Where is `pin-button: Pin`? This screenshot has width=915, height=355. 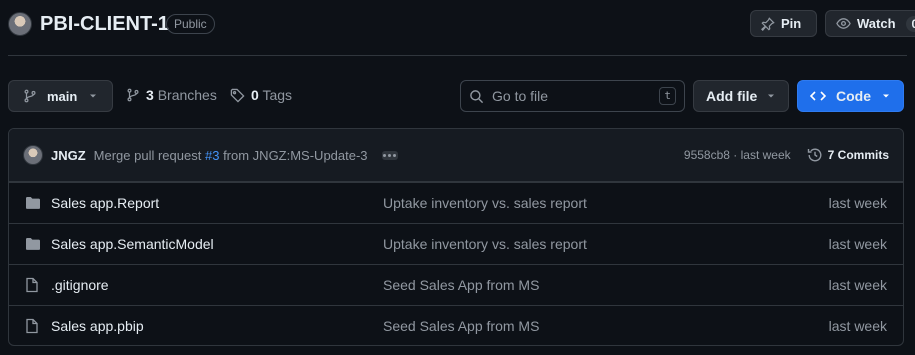
pin-button: Pin is located at coordinates (783, 23).